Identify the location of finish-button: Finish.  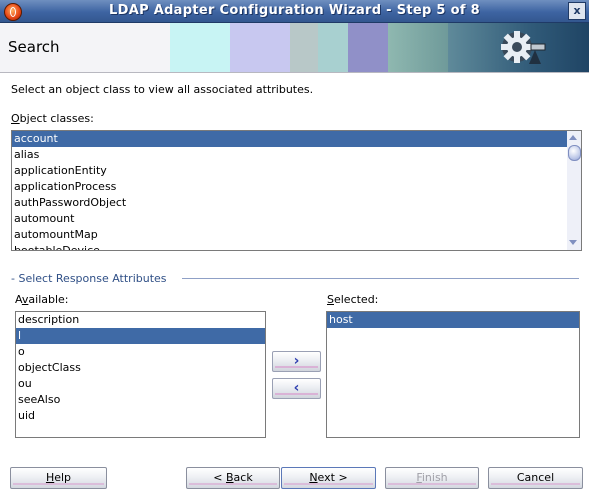
(432, 478).